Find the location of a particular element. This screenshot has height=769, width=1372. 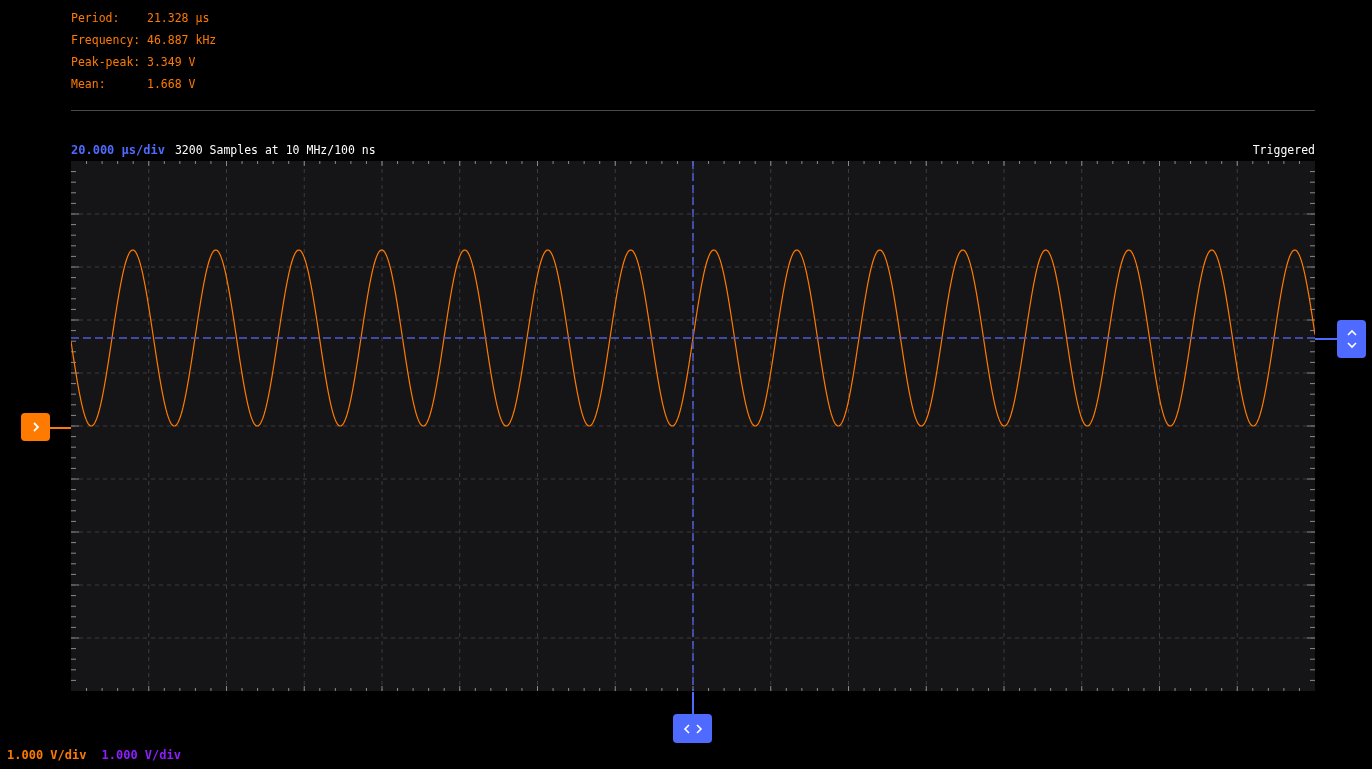

channel-offset-handle is located at coordinates (35, 427).